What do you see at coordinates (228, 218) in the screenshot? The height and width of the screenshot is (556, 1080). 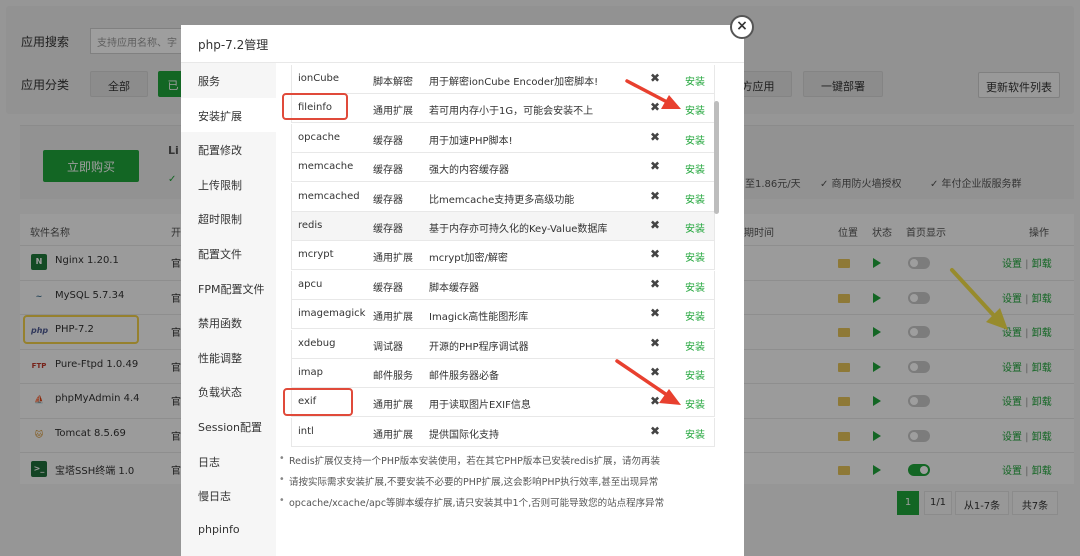 I see `menu-item: 超时限制` at bounding box center [228, 218].